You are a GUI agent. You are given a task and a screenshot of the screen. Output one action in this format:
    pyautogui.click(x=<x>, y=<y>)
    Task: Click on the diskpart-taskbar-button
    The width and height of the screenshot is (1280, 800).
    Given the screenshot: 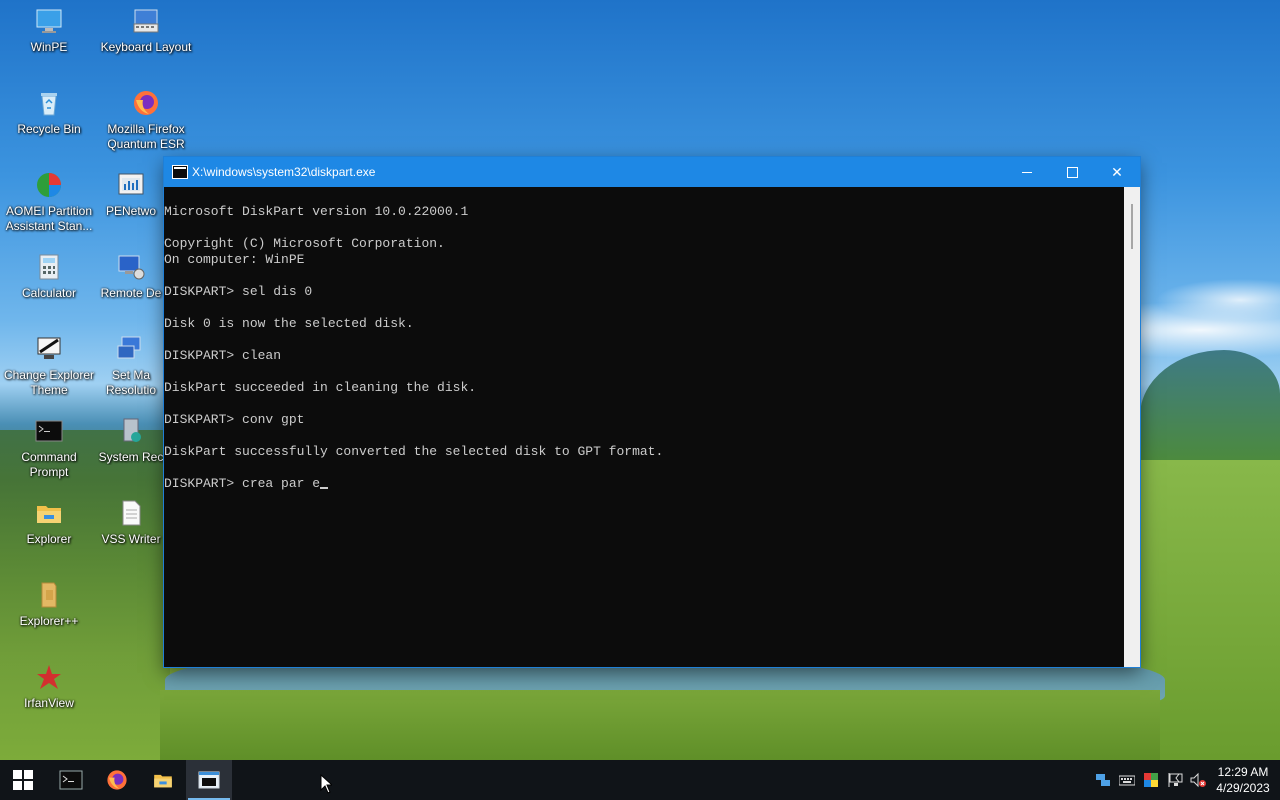 What is the action you would take?
    pyautogui.click(x=209, y=780)
    